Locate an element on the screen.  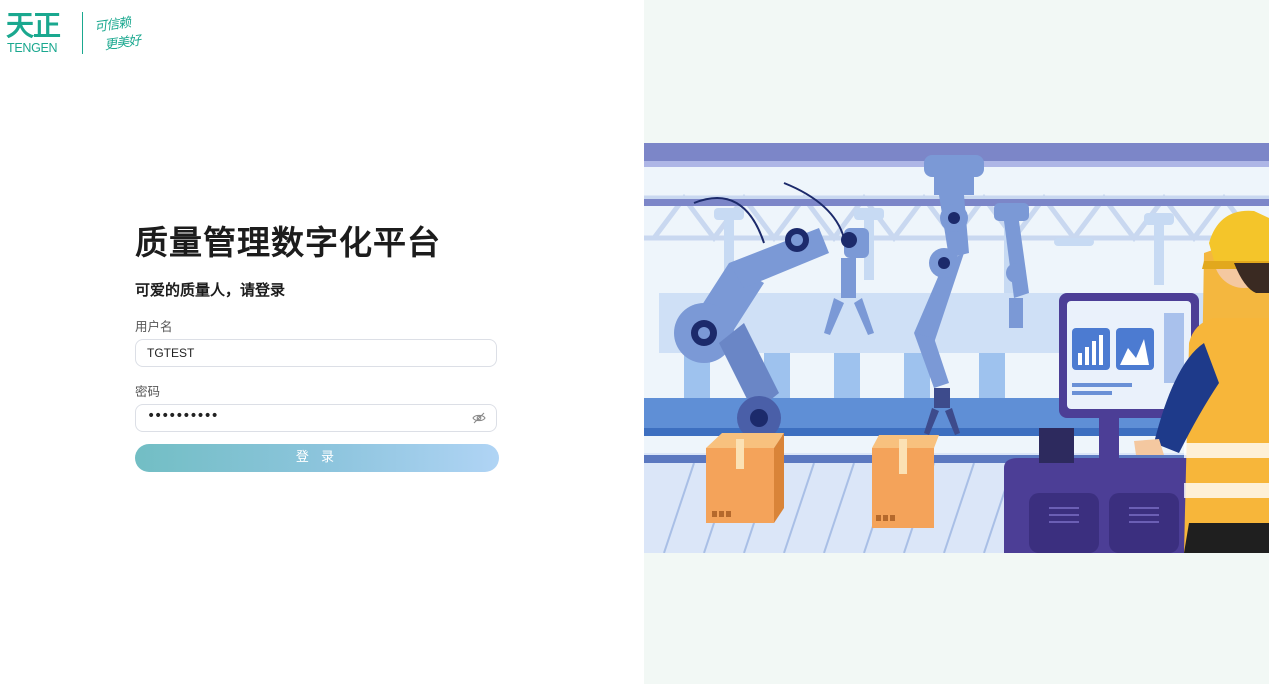
brand-name-en: TENGEN is located at coordinates (32, 48).